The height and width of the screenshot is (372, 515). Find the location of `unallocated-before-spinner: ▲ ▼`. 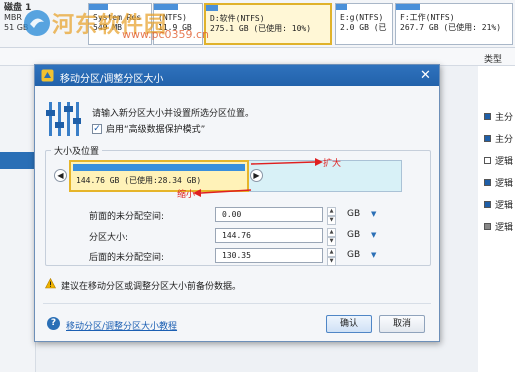

unallocated-before-spinner: ▲ ▼ is located at coordinates (331, 216).